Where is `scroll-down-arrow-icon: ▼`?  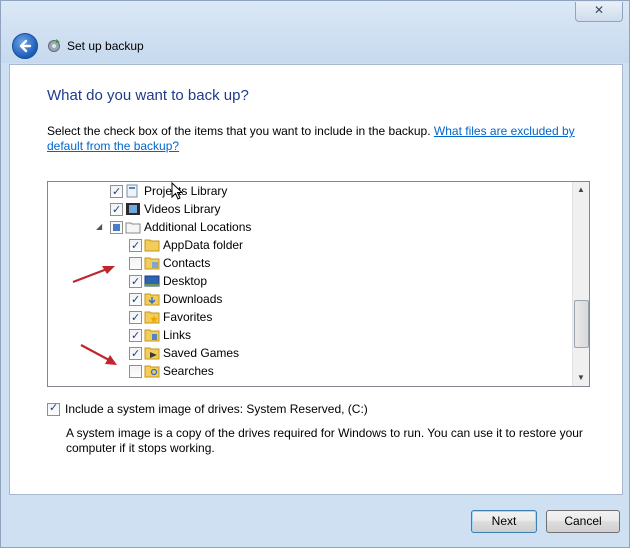
scroll-down-arrow-icon: ▼ is located at coordinates (581, 378).